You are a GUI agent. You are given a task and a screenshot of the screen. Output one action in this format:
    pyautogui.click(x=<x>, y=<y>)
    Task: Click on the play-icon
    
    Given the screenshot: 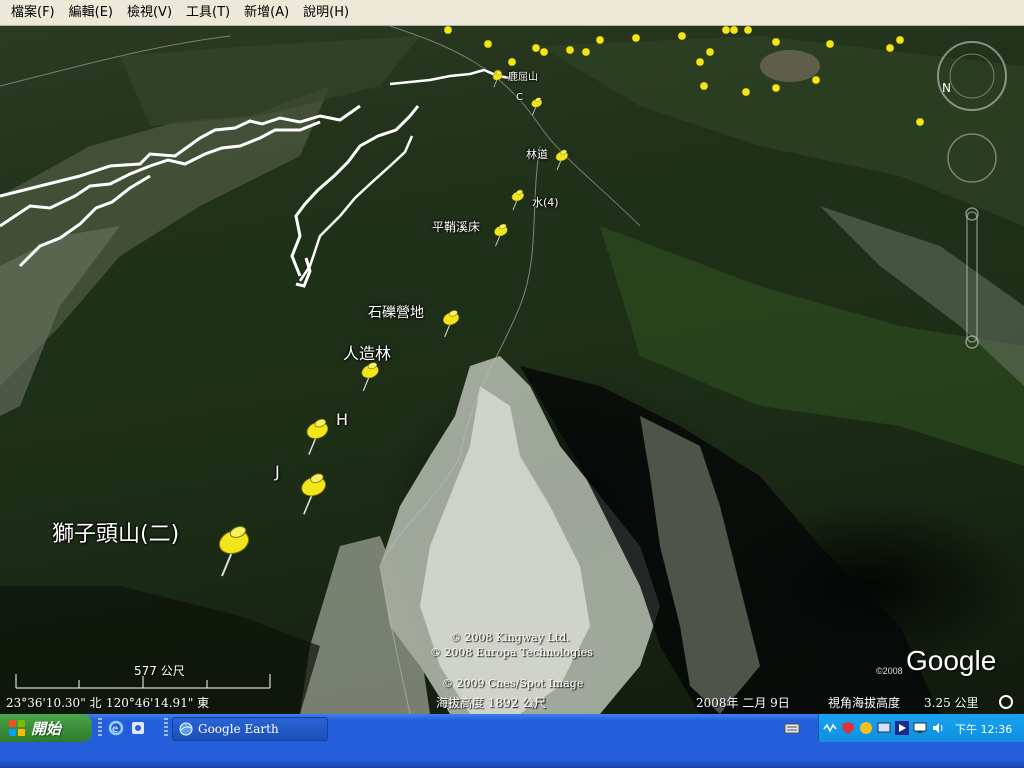 What is the action you would take?
    pyautogui.click(x=902, y=728)
    